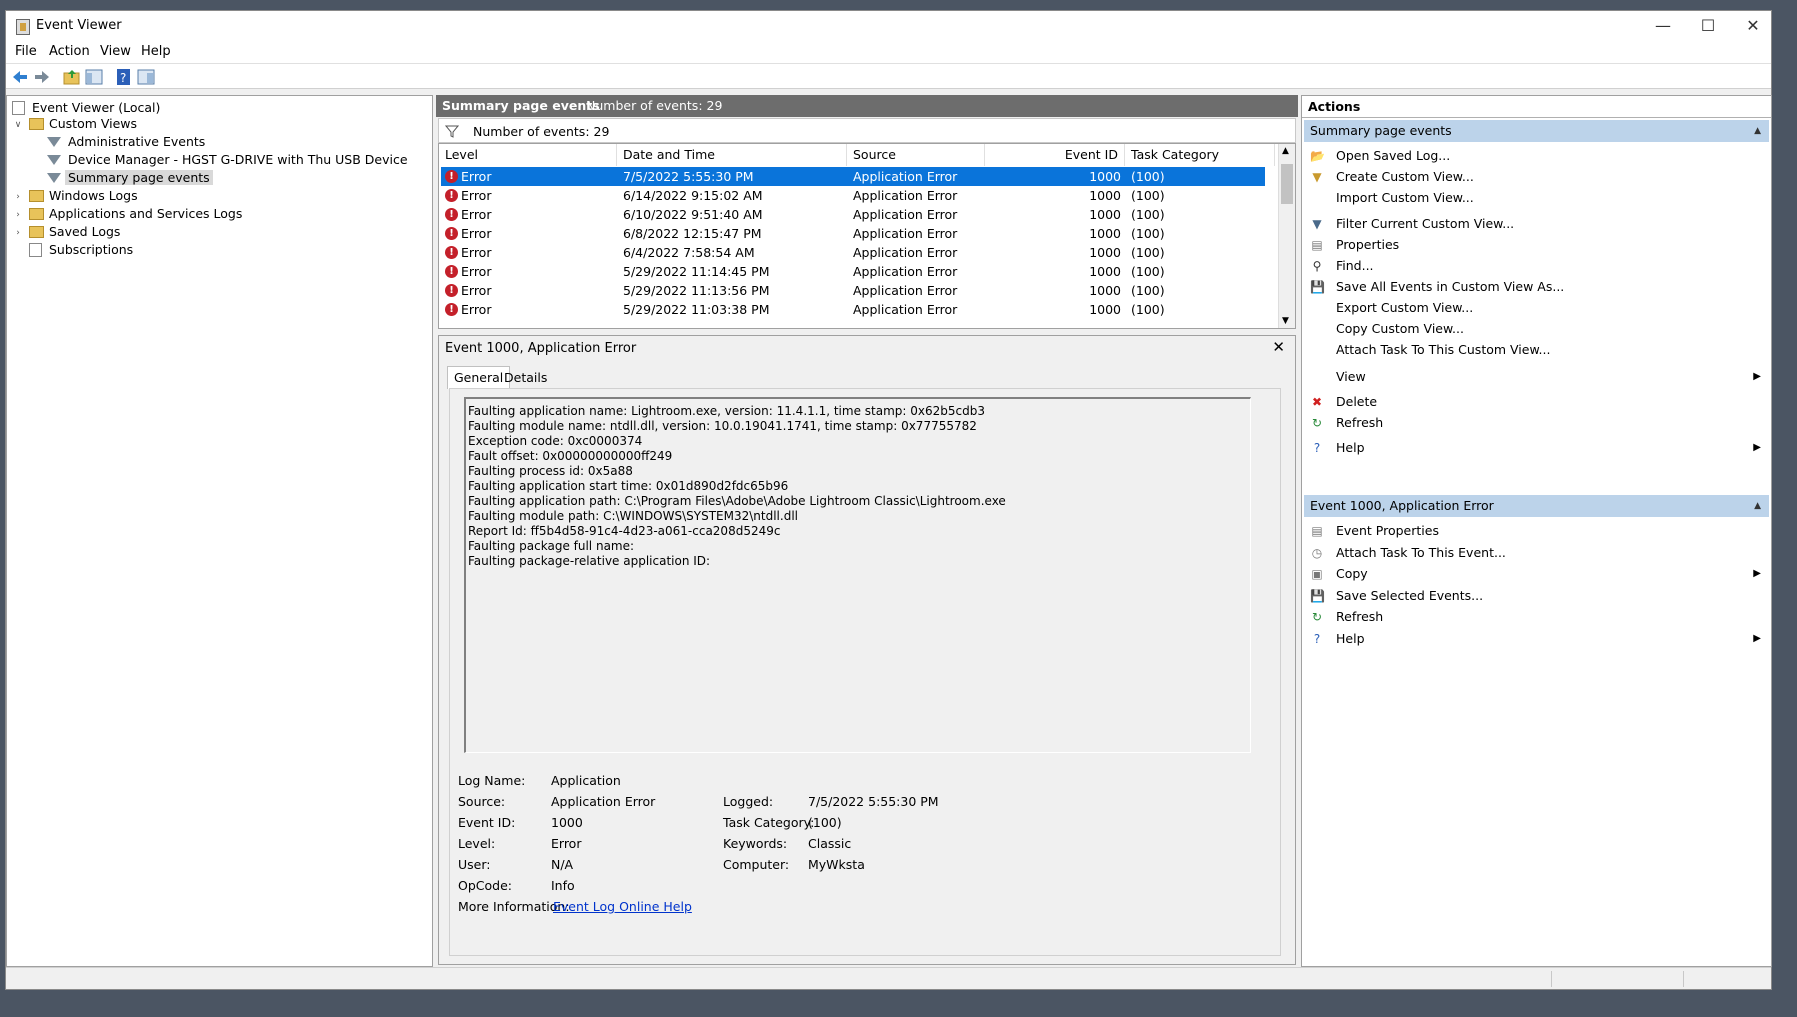 The height and width of the screenshot is (1017, 1797). Describe the element at coordinates (82, 250) in the screenshot. I see `tree-item-subscriptions: Subscriptions` at that location.